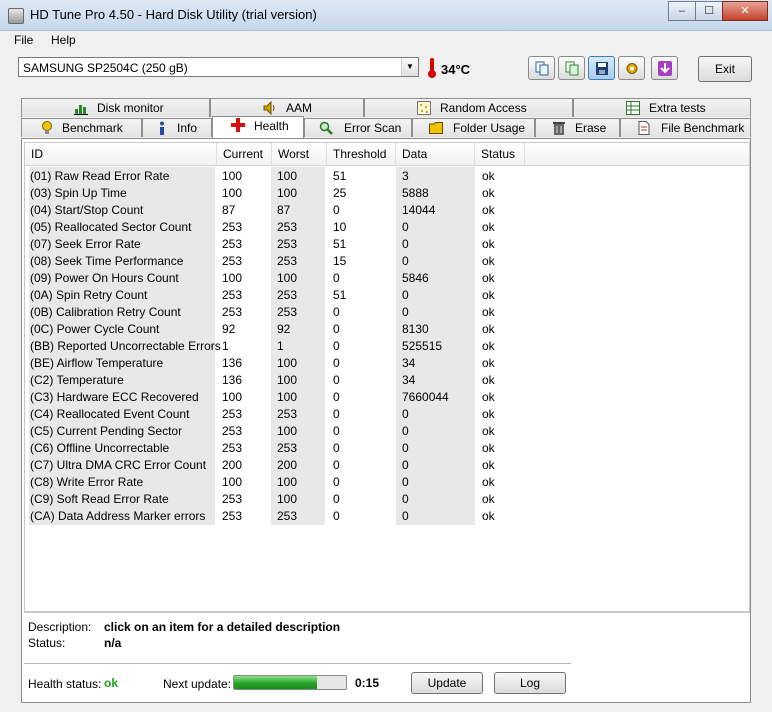 Image resolution: width=772 pixels, height=712 pixels. Describe the element at coordinates (387, 295) in the screenshot. I see `table-row: (0A) Spin Retry Count 253 253 51 0 ok` at that location.